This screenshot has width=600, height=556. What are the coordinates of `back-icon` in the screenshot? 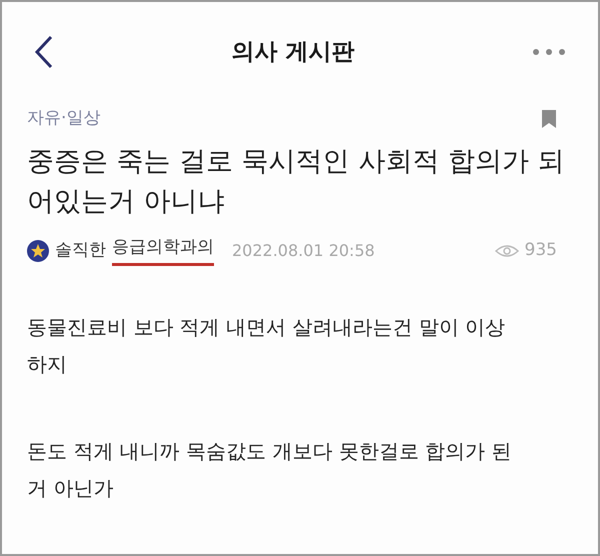 It's located at (44, 52).